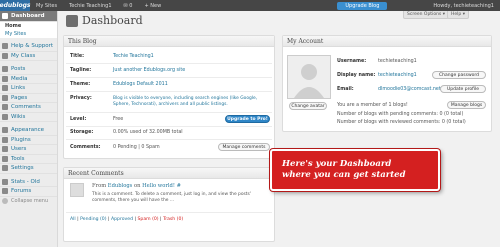 Image resolution: width=500 pixels, height=247 pixels. I want to click on my-sites-link: My Sites, so click(46, 6).